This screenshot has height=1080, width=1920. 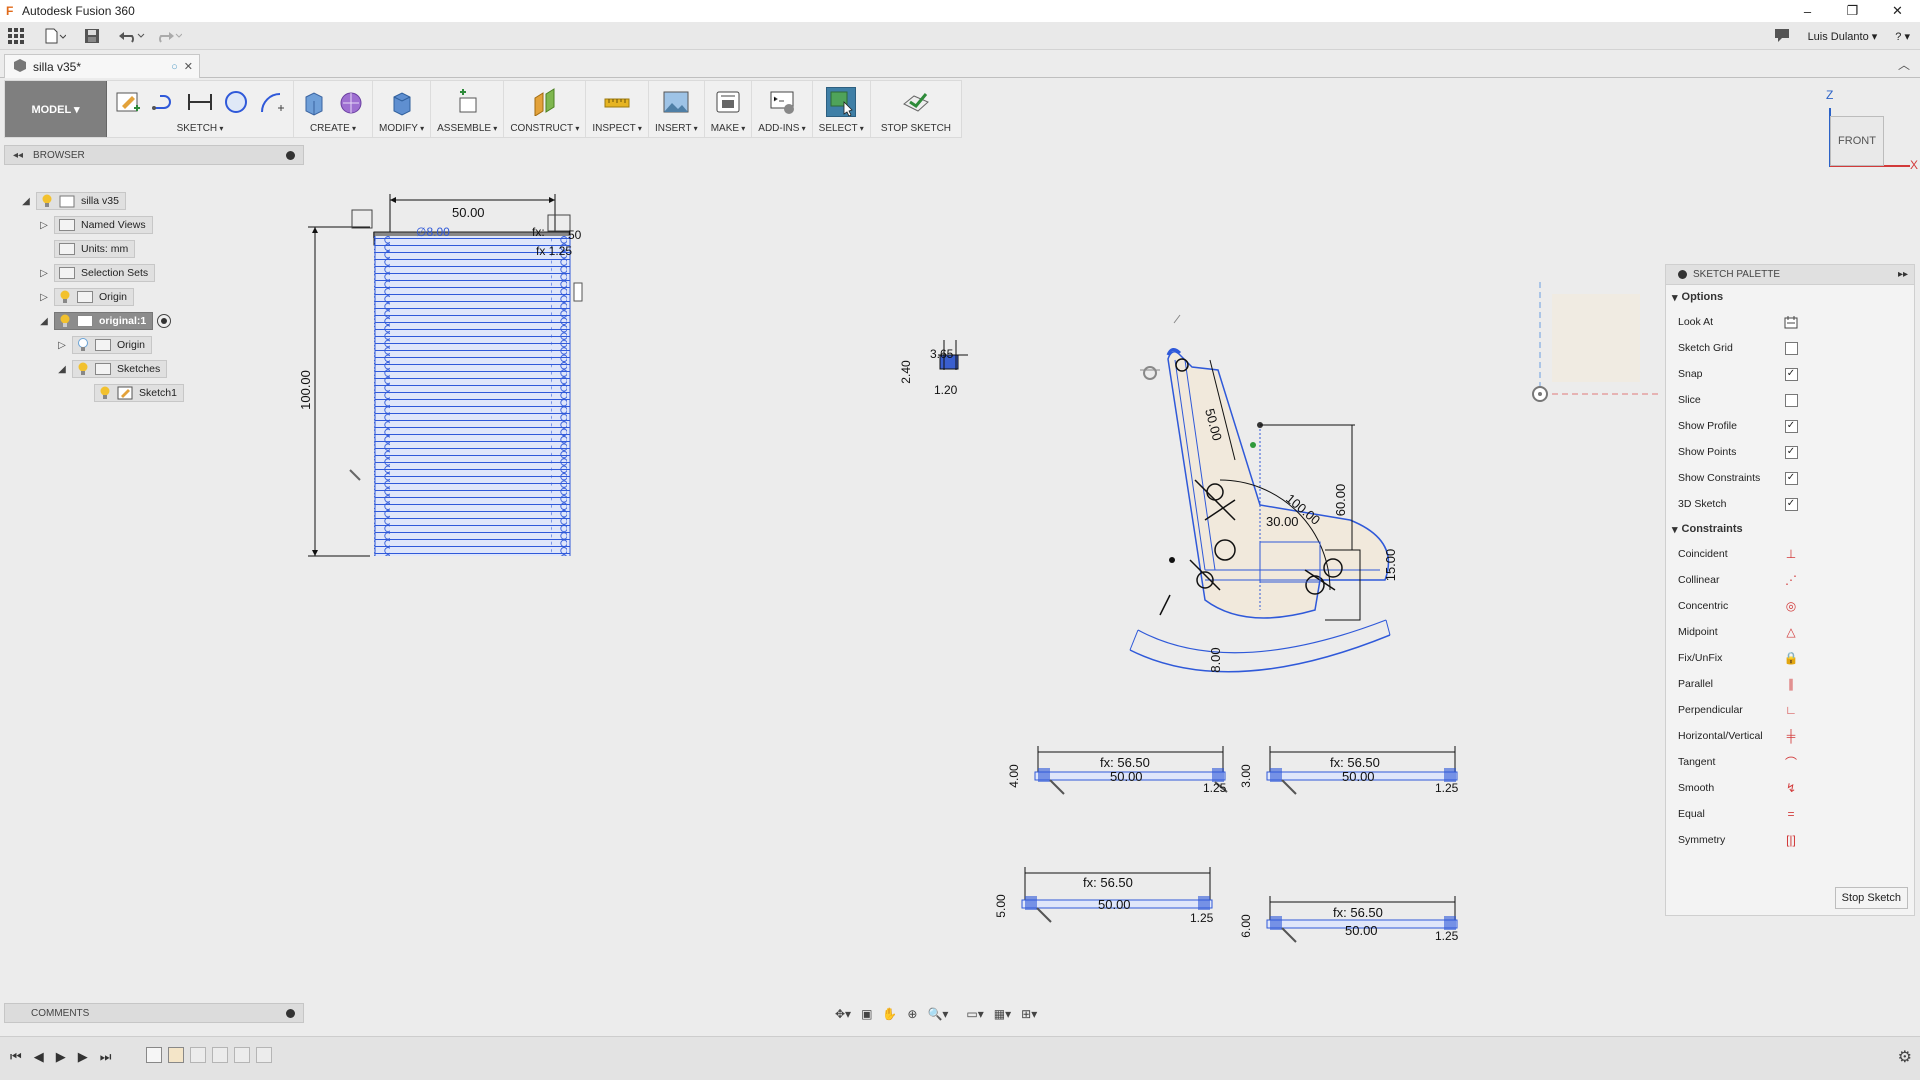 I want to click on measure-icon, so click(x=617, y=102).